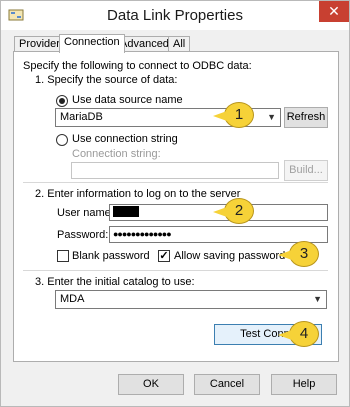  What do you see at coordinates (175, 170) in the screenshot?
I see `connection-string-input` at bounding box center [175, 170].